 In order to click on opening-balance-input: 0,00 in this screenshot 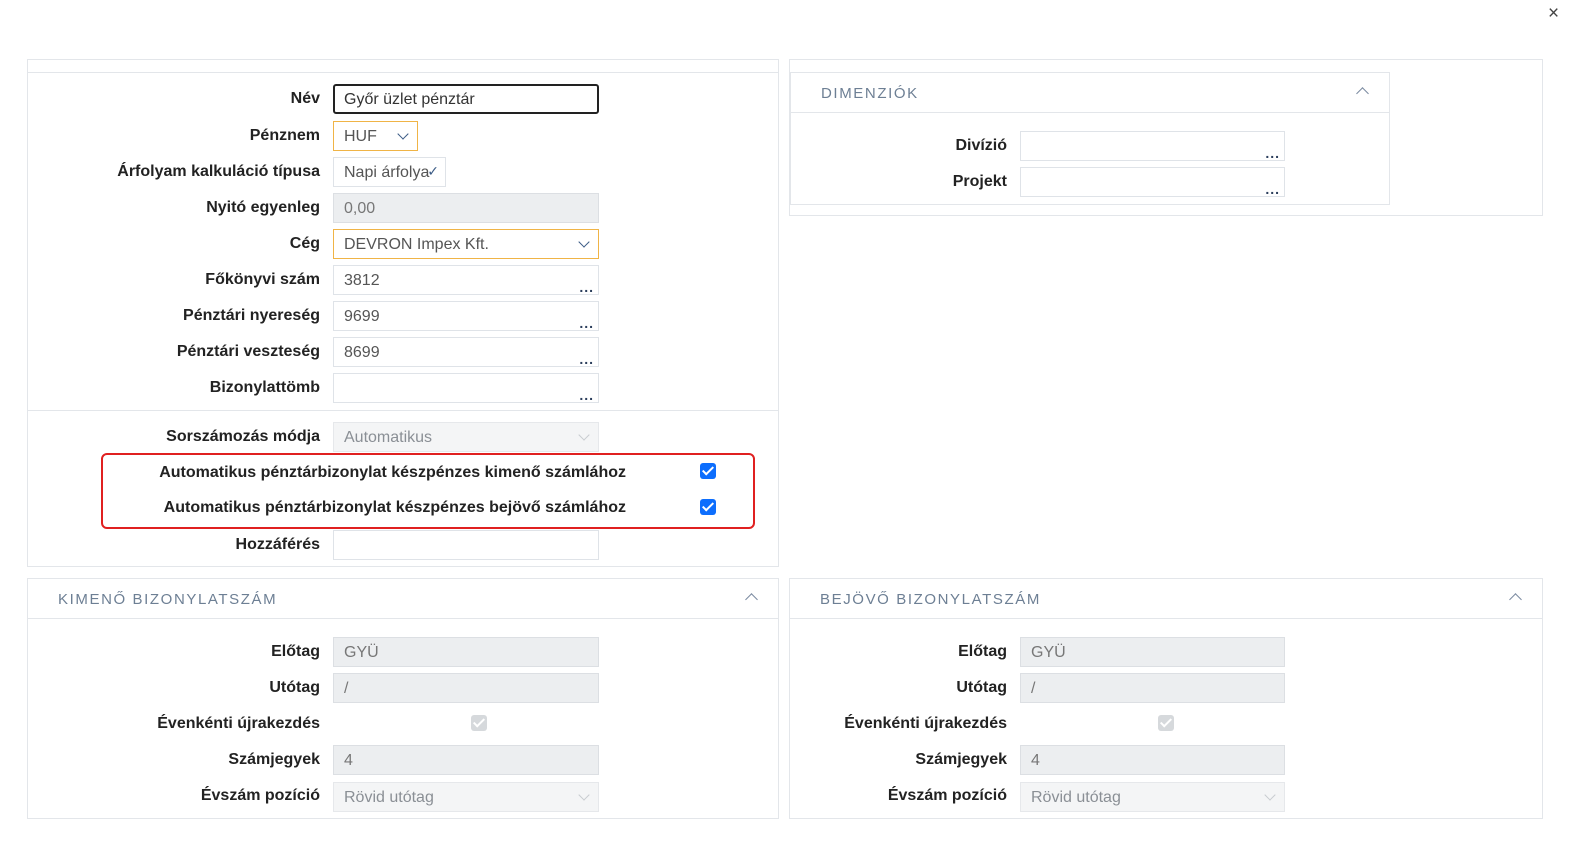, I will do `click(466, 208)`.